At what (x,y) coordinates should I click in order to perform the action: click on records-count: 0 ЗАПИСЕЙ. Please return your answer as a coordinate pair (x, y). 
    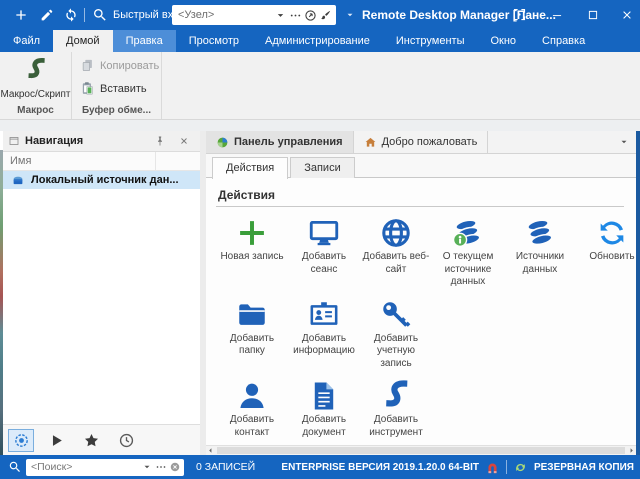
    Looking at the image, I should click on (226, 467).